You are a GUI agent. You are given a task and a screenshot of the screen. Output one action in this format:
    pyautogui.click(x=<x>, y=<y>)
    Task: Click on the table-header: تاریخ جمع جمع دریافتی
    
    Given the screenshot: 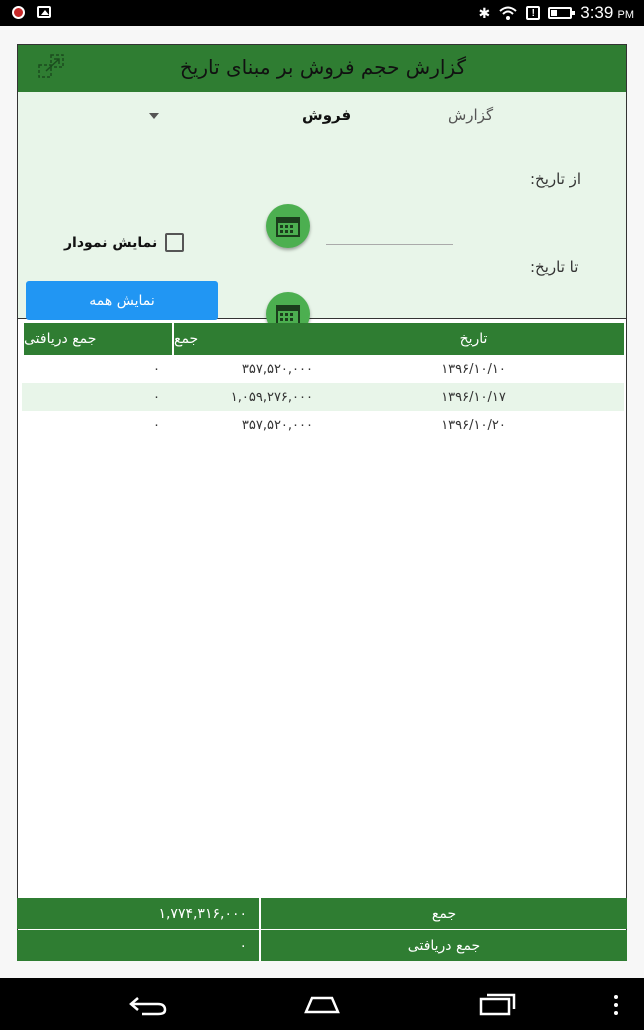 What is the action you would take?
    pyautogui.click(x=323, y=339)
    